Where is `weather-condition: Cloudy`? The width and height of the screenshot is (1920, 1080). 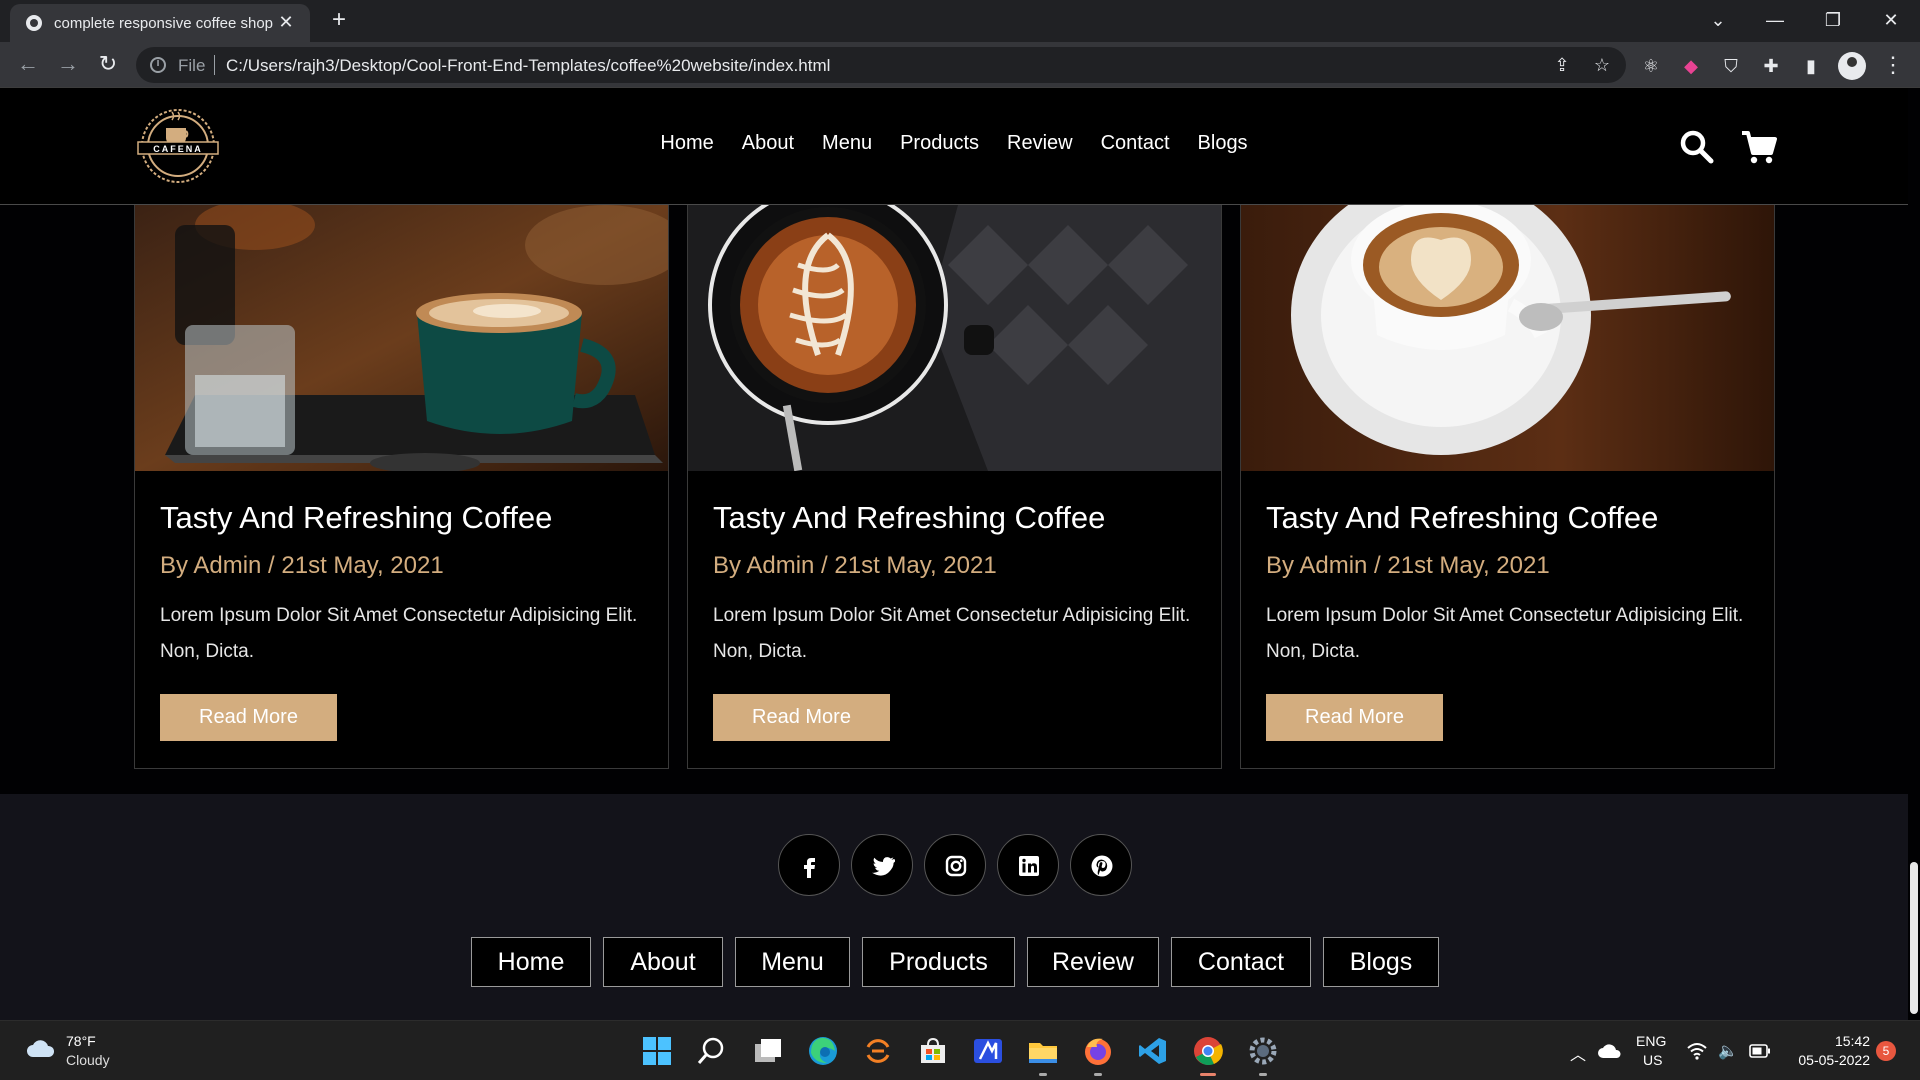
weather-condition: Cloudy is located at coordinates (88, 1060).